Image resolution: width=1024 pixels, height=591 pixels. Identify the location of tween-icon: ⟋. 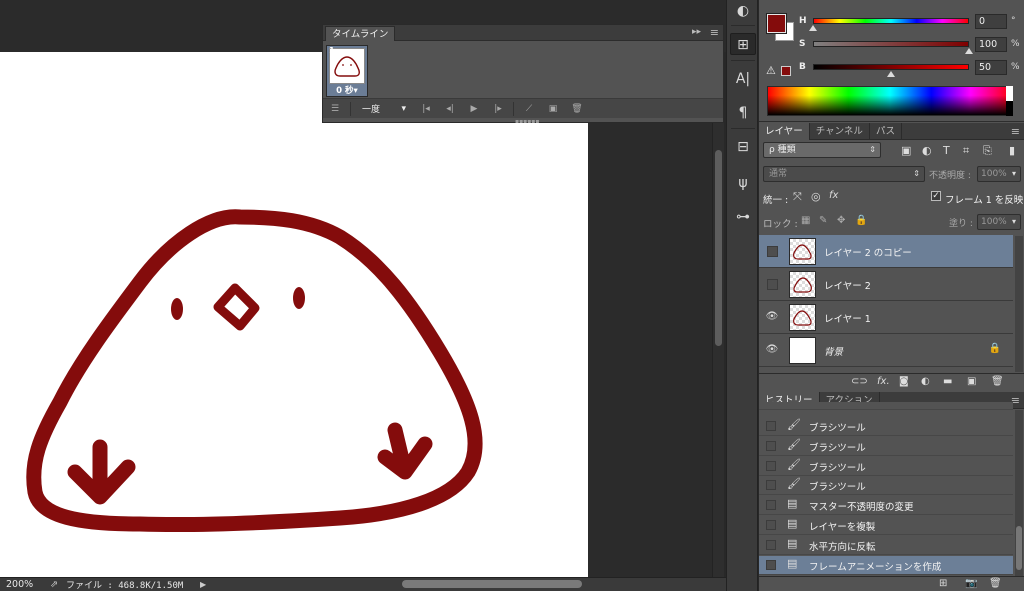
(529, 109).